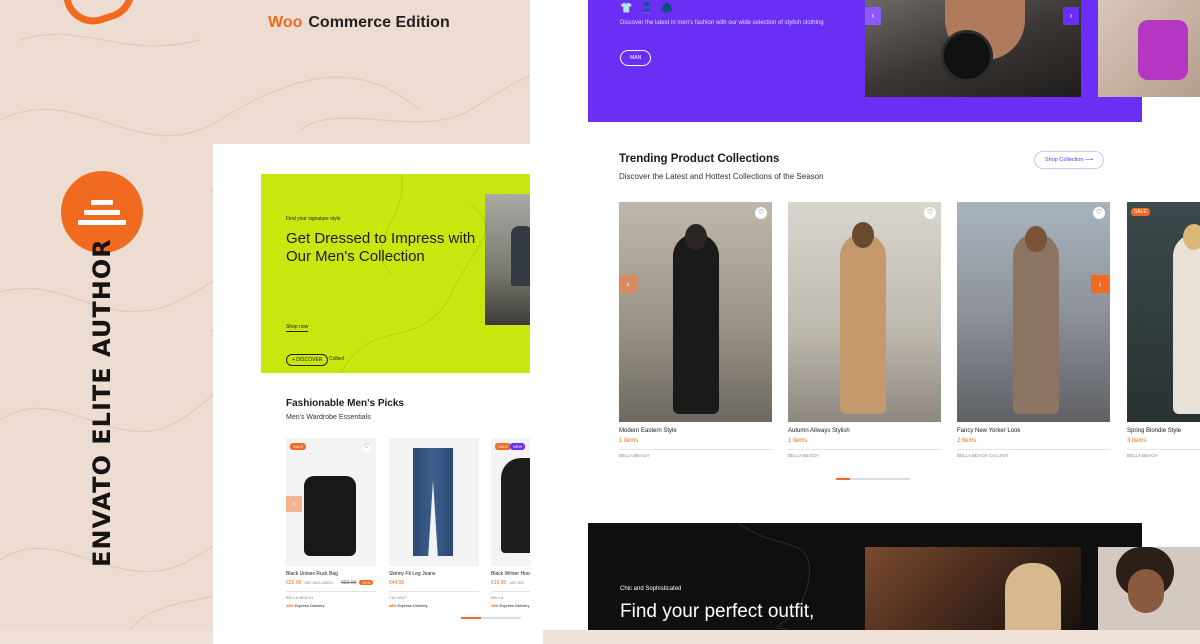 The image size is (1200, 644). I want to click on interior-photo, so click(973, 588).